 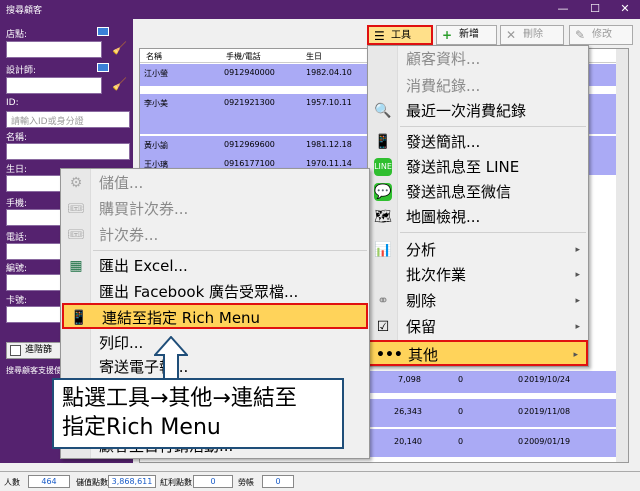 What do you see at coordinates (601, 35) in the screenshot?
I see `edit-button: ✎ 修改` at bounding box center [601, 35].